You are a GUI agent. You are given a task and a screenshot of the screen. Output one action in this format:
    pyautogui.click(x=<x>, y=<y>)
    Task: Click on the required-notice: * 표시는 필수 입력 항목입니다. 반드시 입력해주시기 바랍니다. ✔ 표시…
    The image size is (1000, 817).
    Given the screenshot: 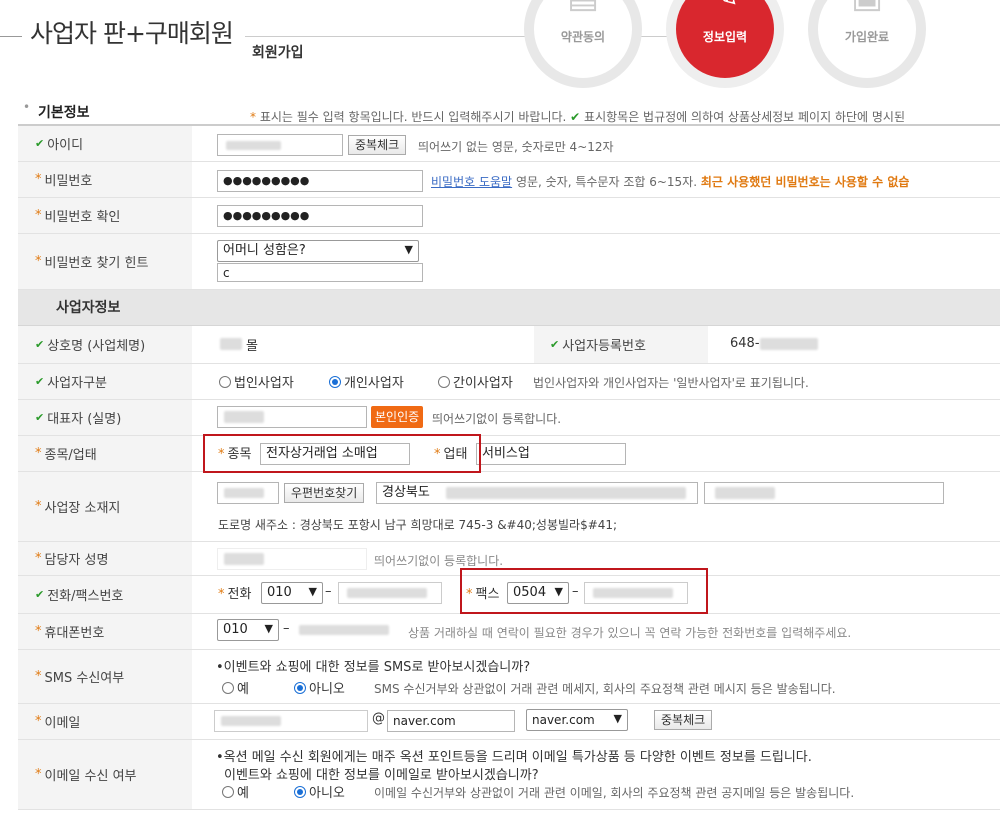 What is the action you would take?
    pyautogui.click(x=578, y=117)
    